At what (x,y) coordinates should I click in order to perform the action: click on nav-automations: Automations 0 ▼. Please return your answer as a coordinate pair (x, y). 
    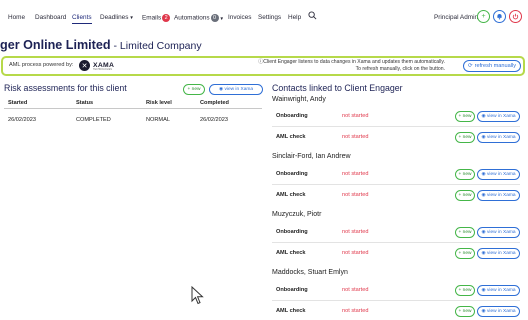
    Looking at the image, I should click on (199, 18).